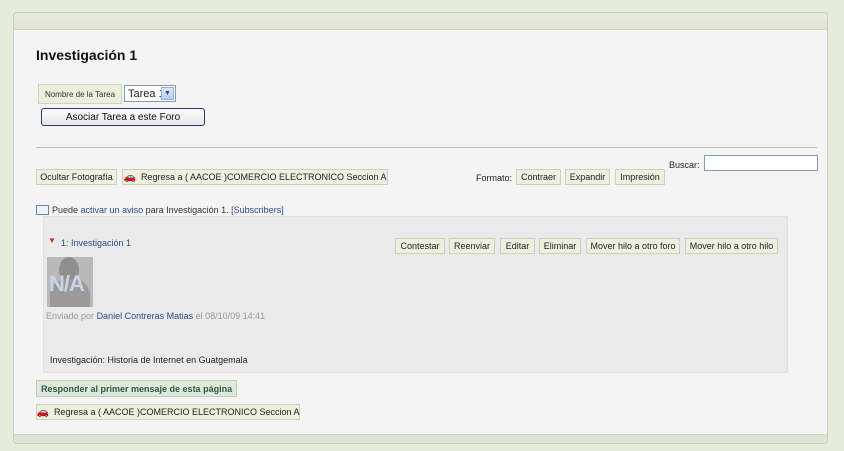 The height and width of the screenshot is (451, 844). I want to click on sent-date: el 08/10/09 14:41, so click(230, 316).